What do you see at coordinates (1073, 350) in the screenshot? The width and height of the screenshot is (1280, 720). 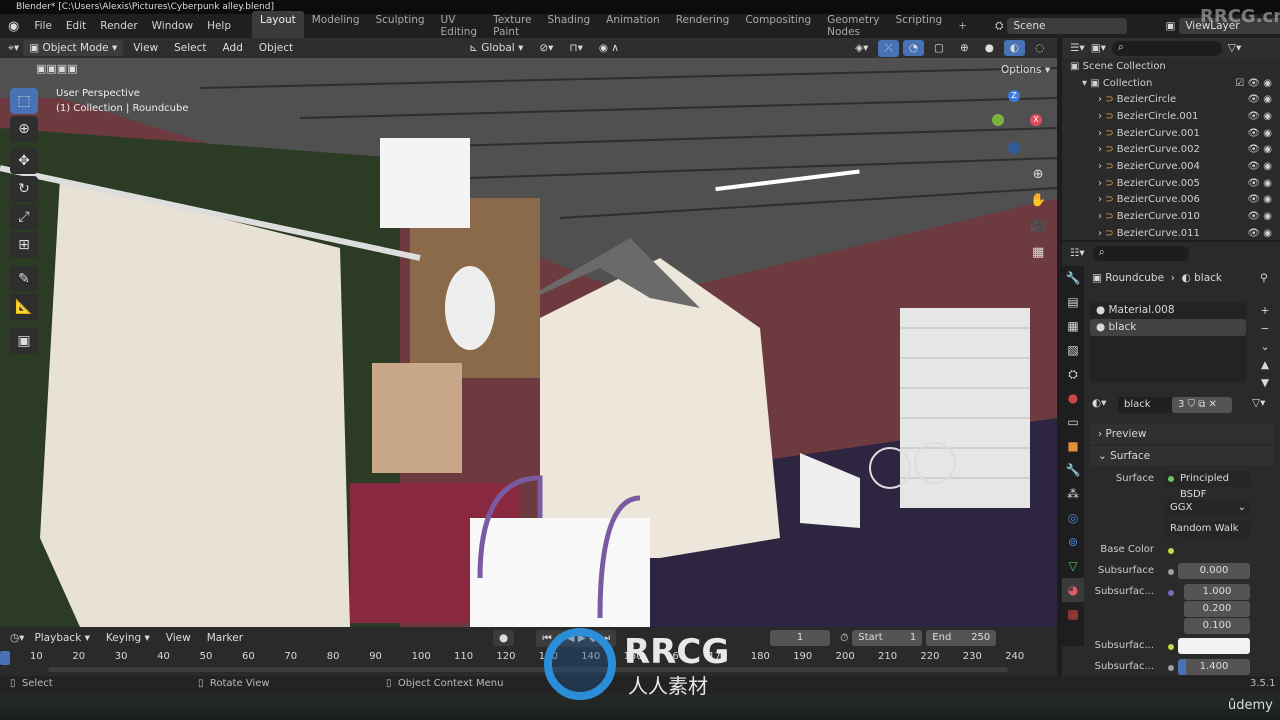 I see `view-layer-tab-icon: ▧` at bounding box center [1073, 350].